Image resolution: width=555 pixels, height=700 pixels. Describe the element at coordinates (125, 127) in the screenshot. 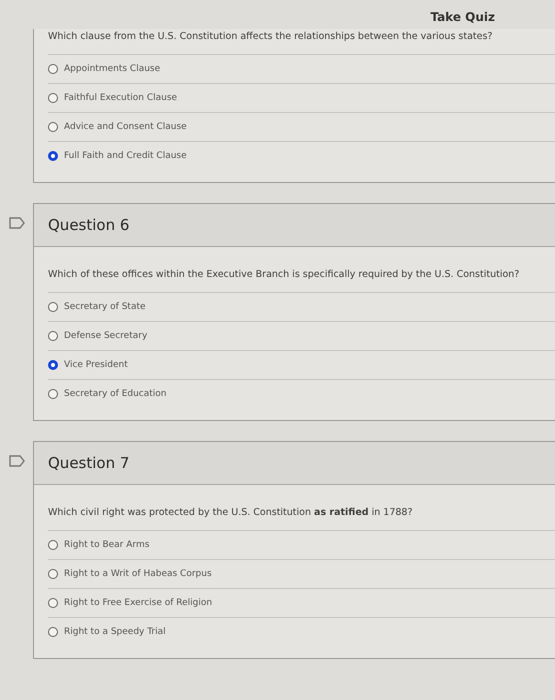

I see `answer-label: Advice and Consent Clause` at that location.